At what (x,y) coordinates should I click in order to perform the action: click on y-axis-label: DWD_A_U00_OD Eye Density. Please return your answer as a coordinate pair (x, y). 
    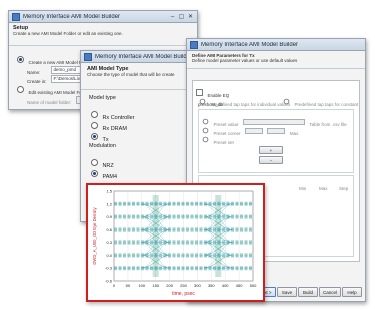
    Looking at the image, I should click on (94, 235).